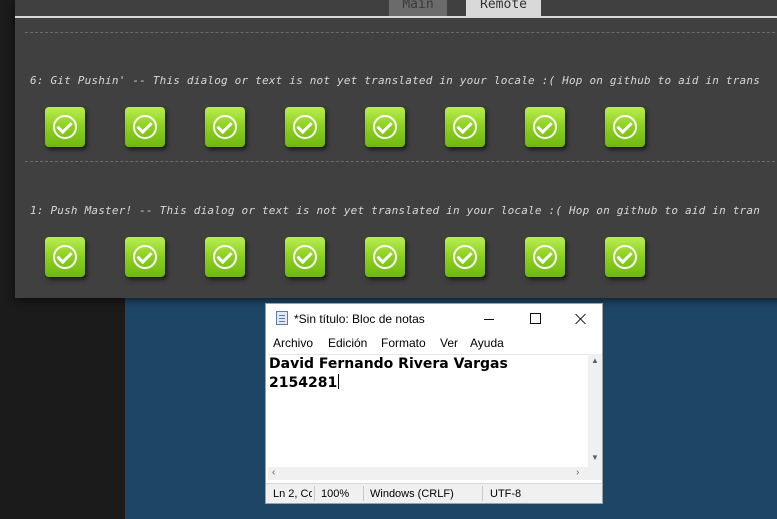 The image size is (777, 519). Describe the element at coordinates (577, 472) in the screenshot. I see `scroll-right-icon: ›` at that location.